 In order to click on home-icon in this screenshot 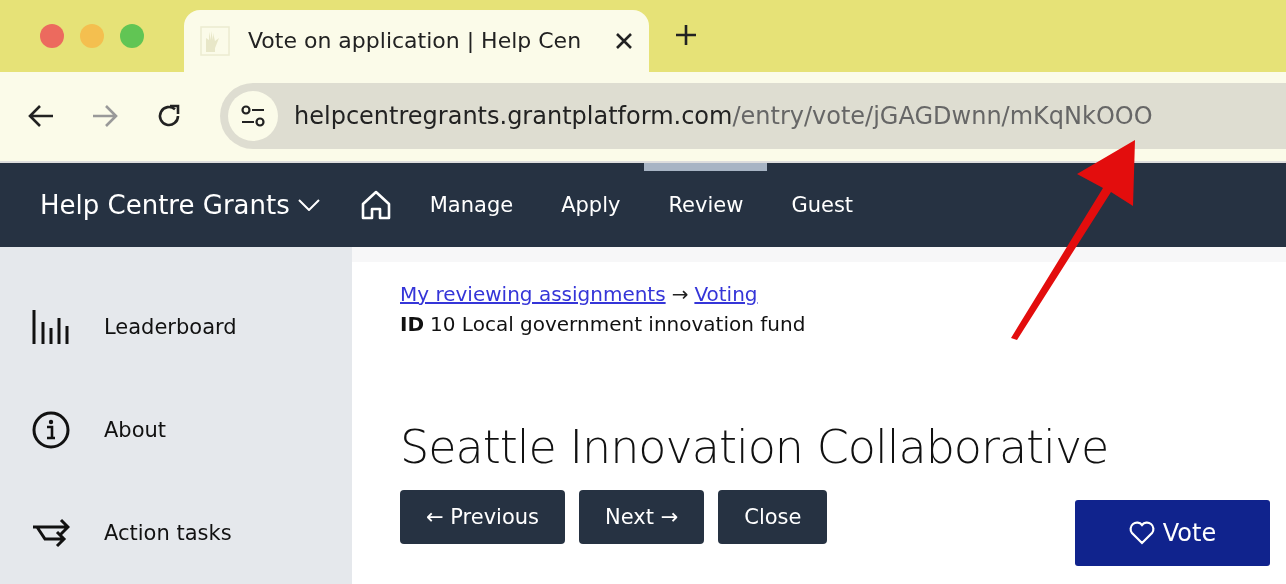, I will do `click(375, 205)`.